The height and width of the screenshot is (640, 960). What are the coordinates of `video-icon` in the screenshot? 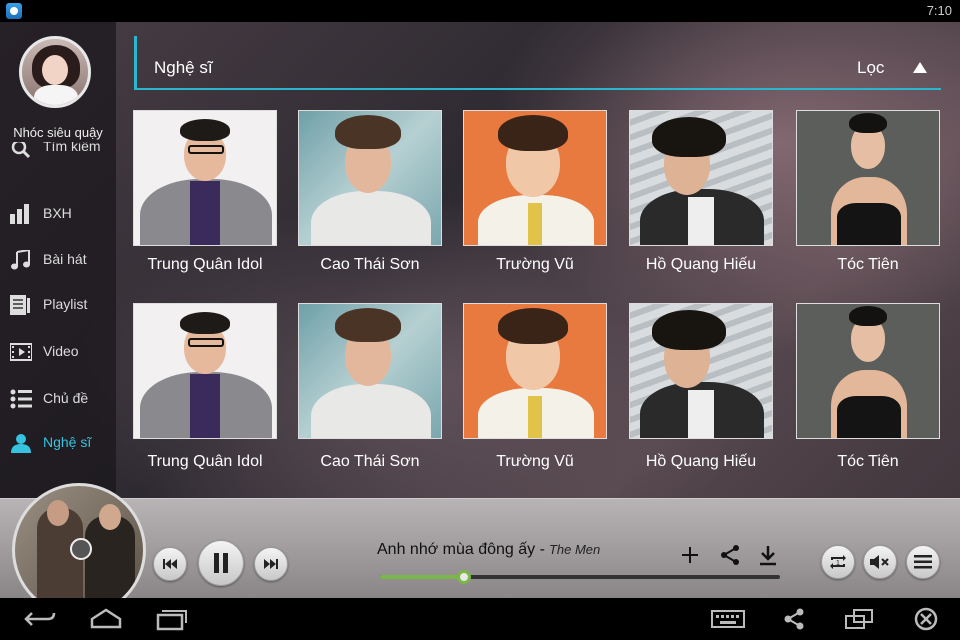 It's located at (21, 352).